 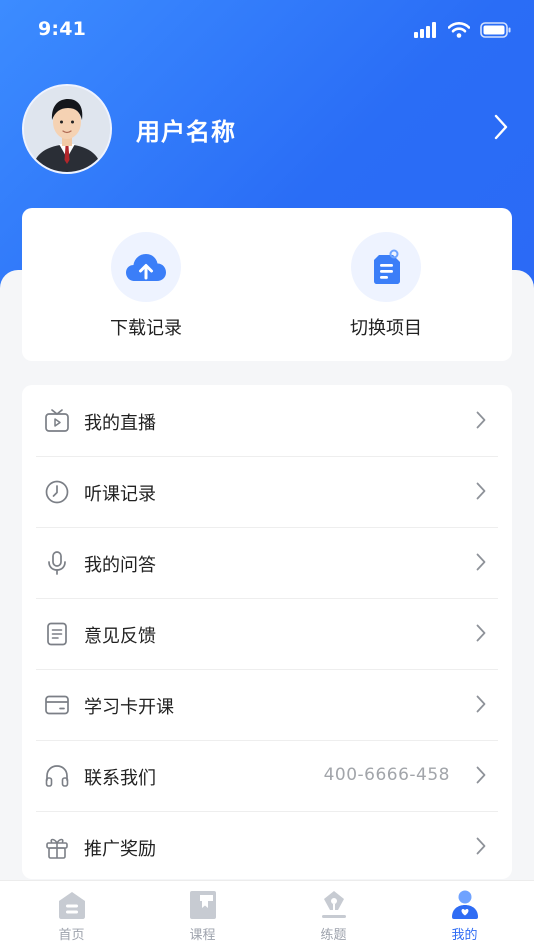 What do you see at coordinates (267, 130) in the screenshot?
I see `profile-header: 用户名称` at bounding box center [267, 130].